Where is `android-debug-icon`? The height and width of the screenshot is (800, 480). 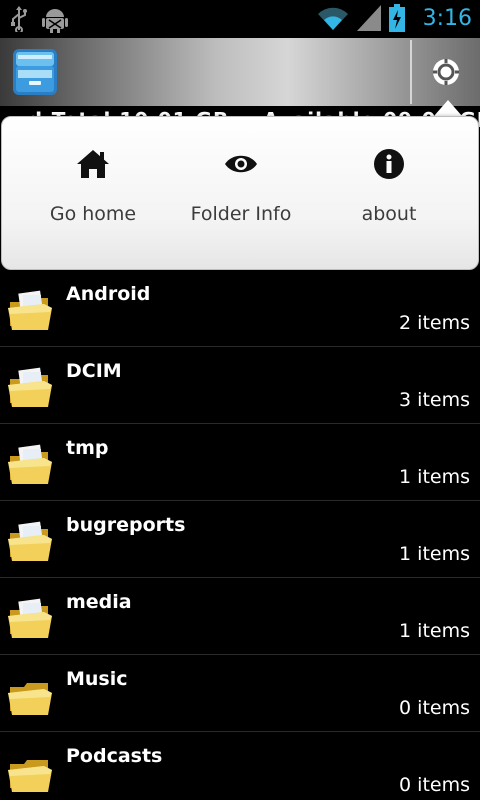
android-debug-icon is located at coordinates (55, 21).